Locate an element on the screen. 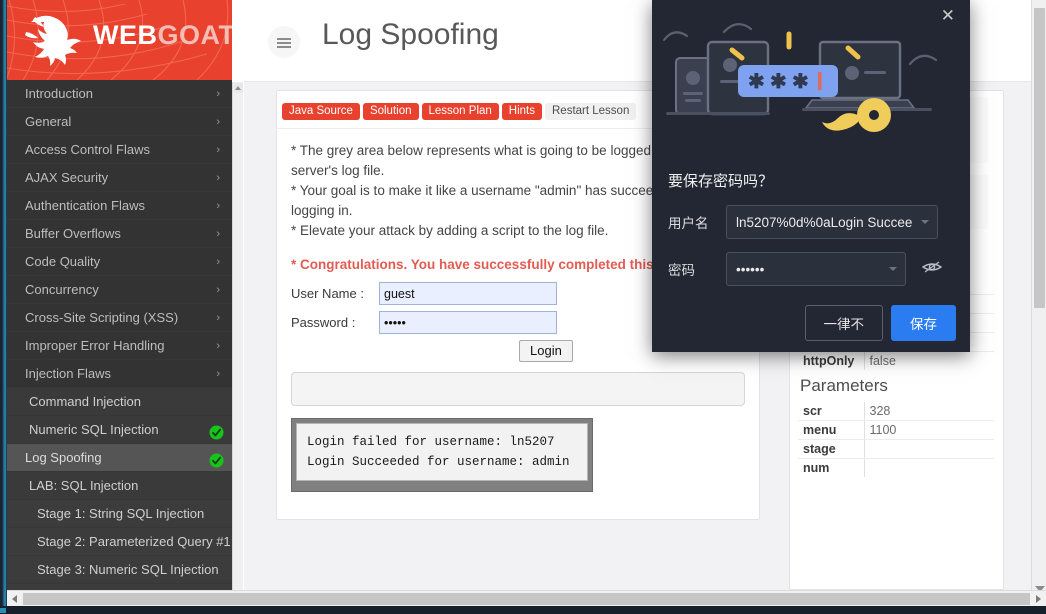 The image size is (1046, 614). parameter-row-key: stage is located at coordinates (831, 449).